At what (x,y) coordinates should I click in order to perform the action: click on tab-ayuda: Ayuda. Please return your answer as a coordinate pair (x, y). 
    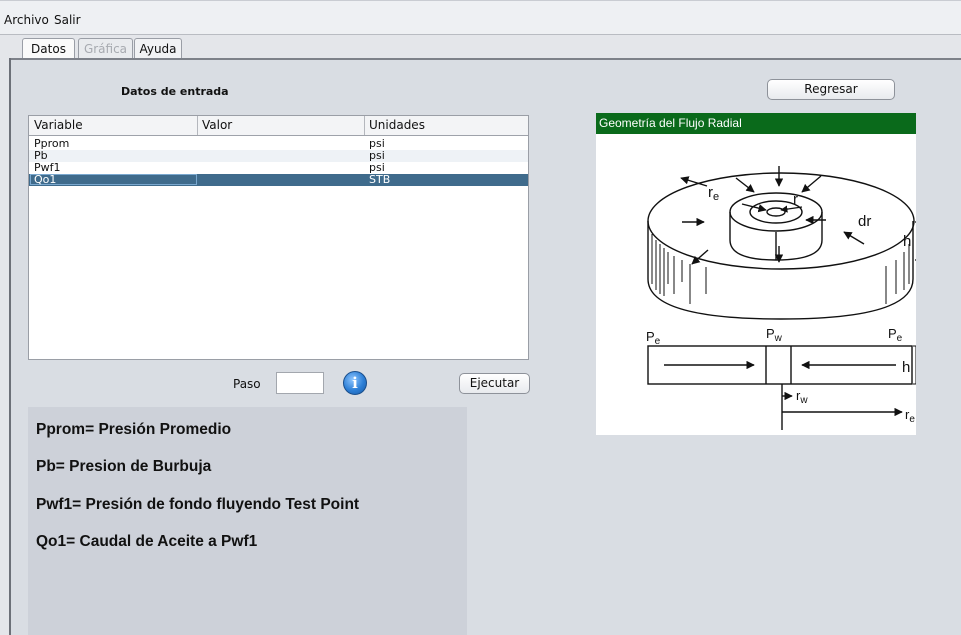
    Looking at the image, I should click on (158, 48).